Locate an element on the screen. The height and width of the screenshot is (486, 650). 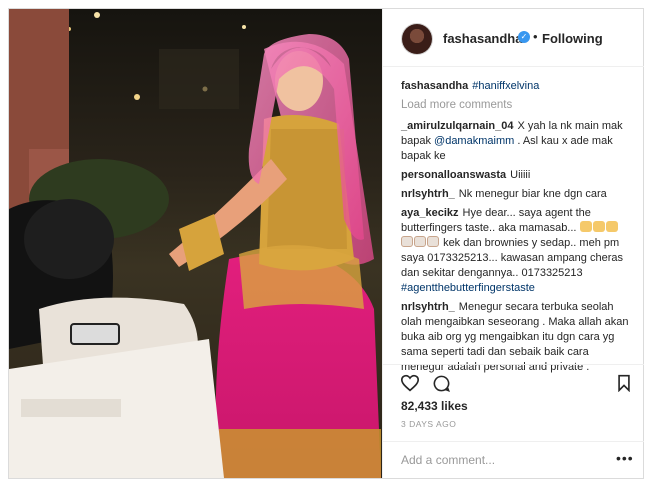
add-comment-bar: Add a comment... ••• is located at coordinates (513, 459).